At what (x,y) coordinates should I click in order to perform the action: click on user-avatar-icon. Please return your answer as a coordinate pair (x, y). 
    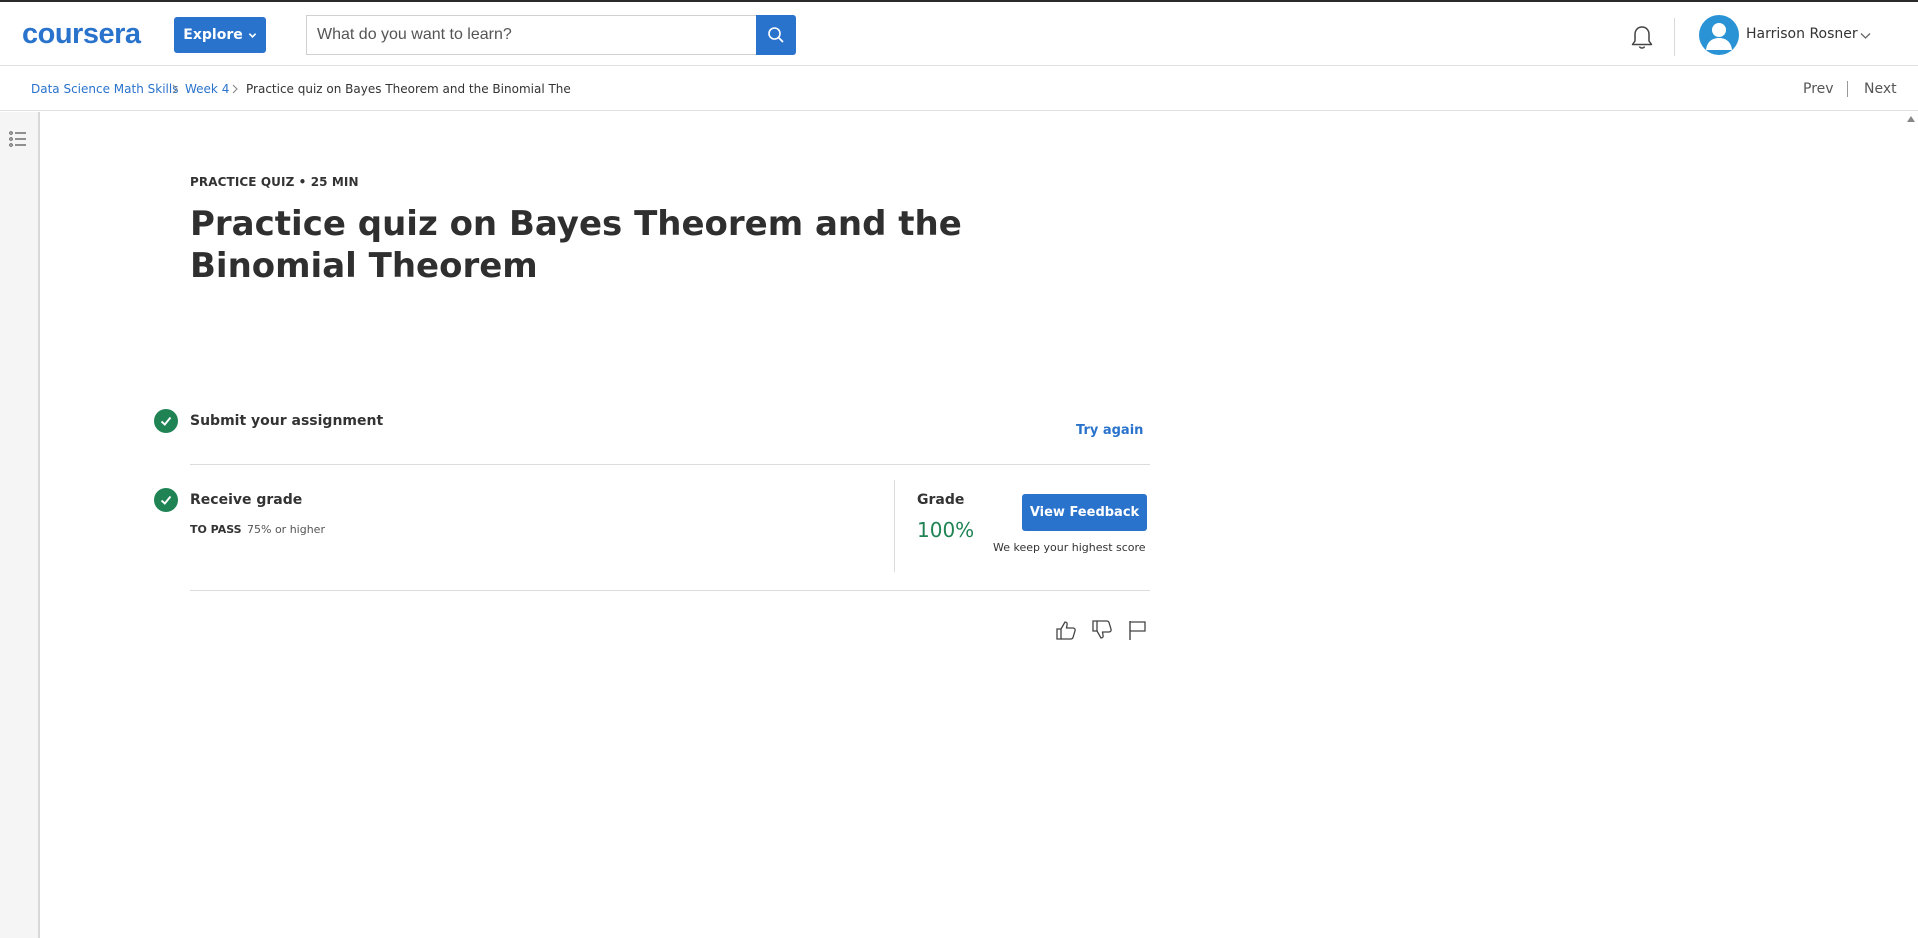
    Looking at the image, I should click on (1719, 35).